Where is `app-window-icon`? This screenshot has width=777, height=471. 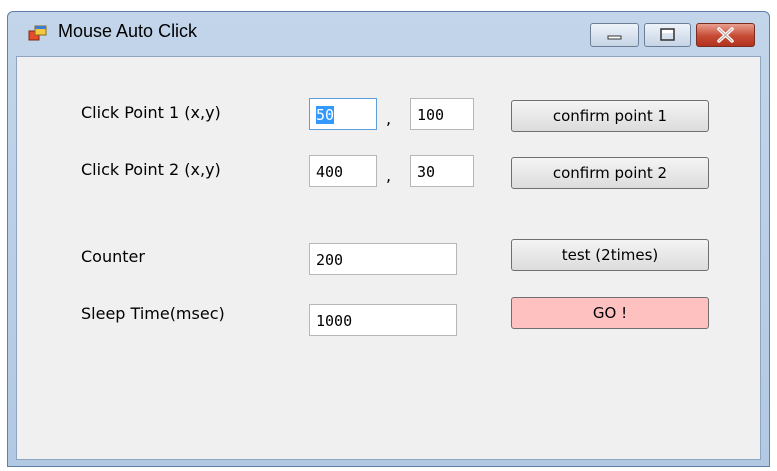
app-window-icon is located at coordinates (38, 34).